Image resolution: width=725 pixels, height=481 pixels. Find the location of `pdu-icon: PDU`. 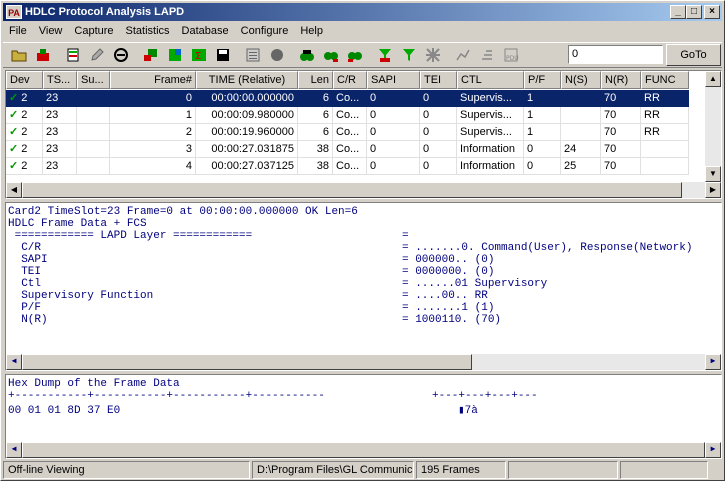

pdu-icon: PDU is located at coordinates (511, 55).